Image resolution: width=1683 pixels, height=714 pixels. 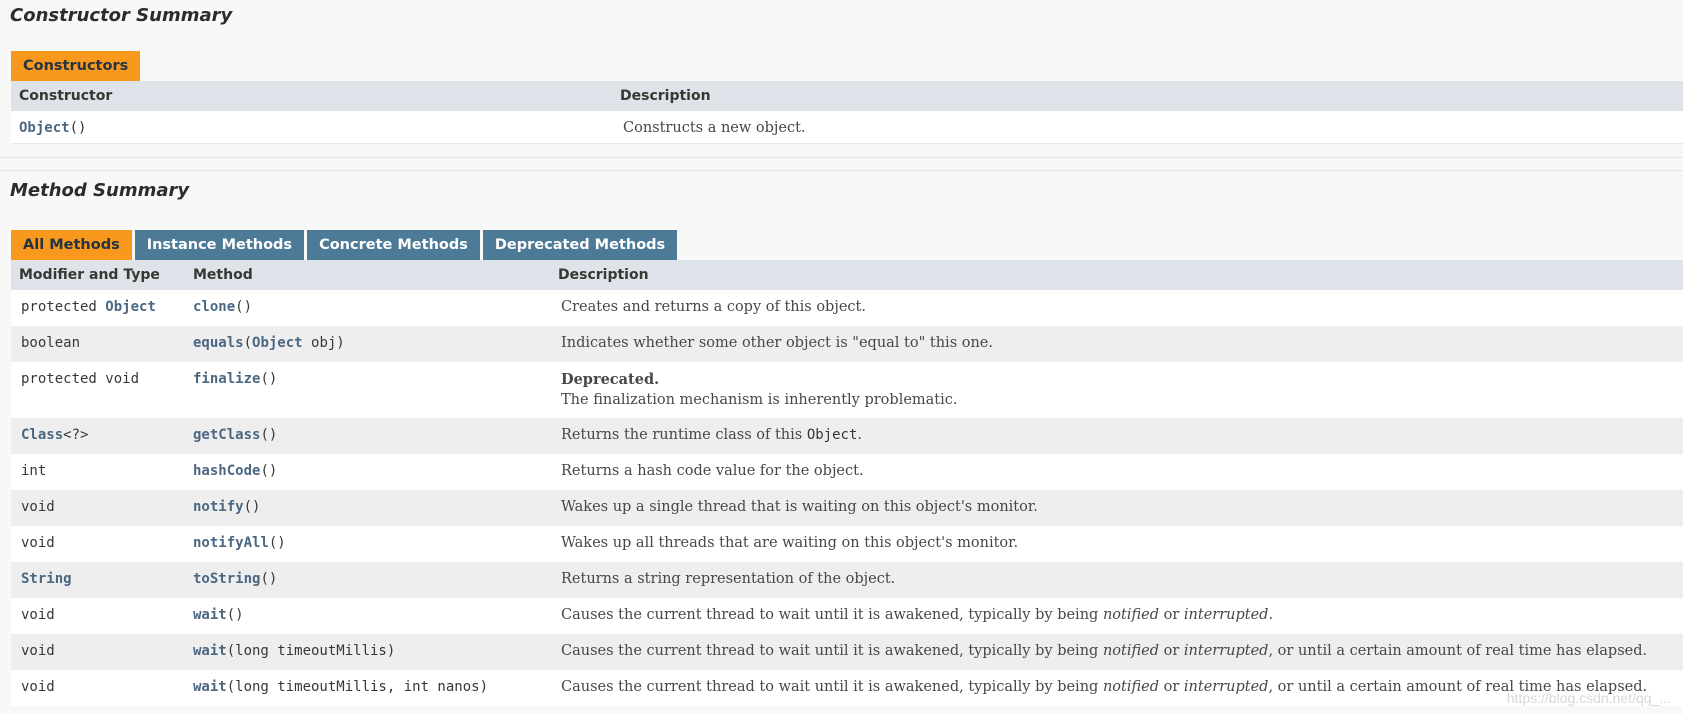 I want to click on tab-all-methods: All Methods, so click(x=71, y=245).